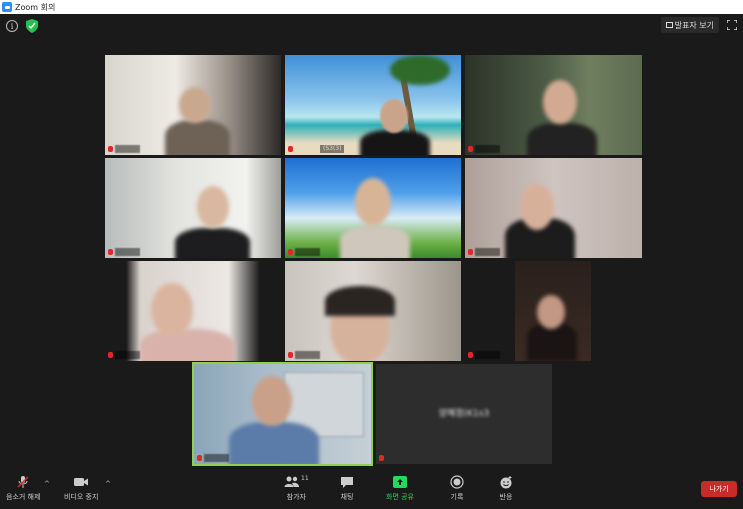  Describe the element at coordinates (35, 7) in the screenshot. I see `window-title: Zoom 회의` at that location.